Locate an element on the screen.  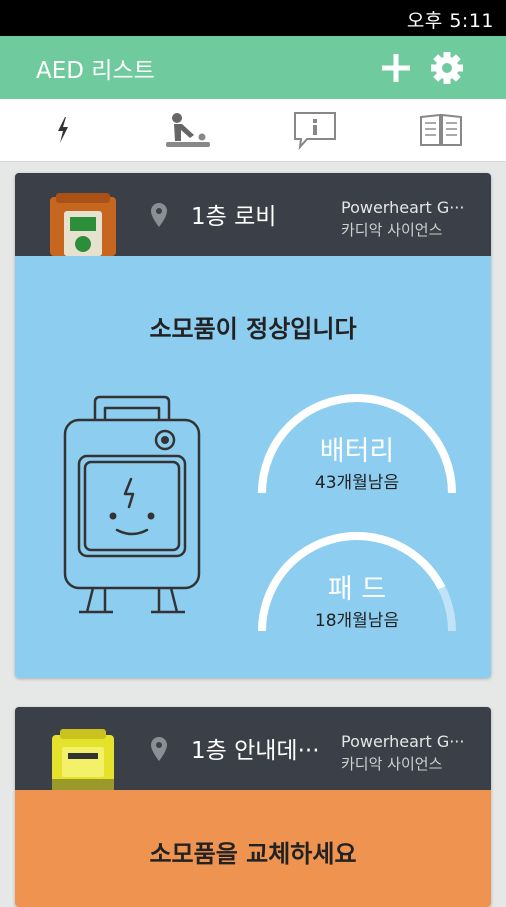
lightning-icon is located at coordinates (63, 130).